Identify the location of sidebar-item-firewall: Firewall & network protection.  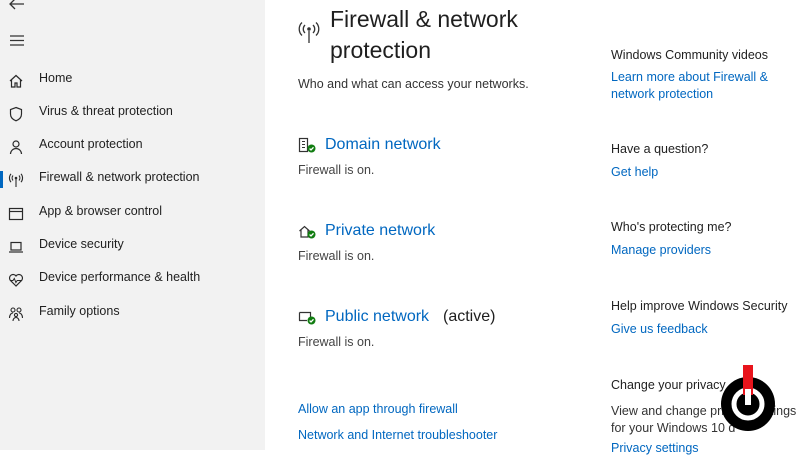
(132, 179).